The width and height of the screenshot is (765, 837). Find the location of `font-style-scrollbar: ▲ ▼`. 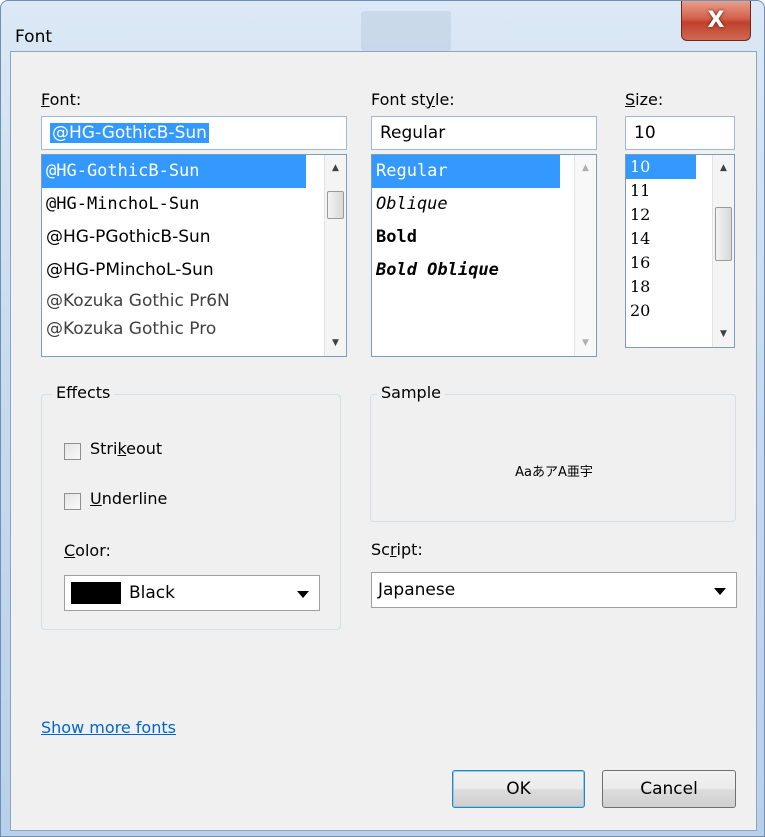

font-style-scrollbar: ▲ ▼ is located at coordinates (585, 255).